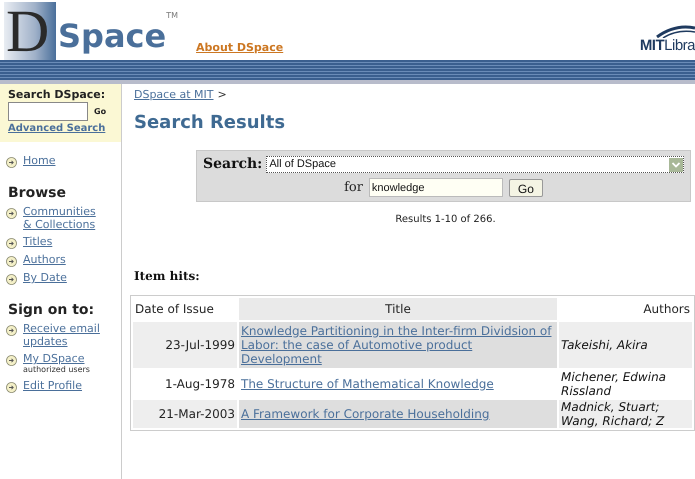 This screenshot has width=695, height=479. What do you see at coordinates (445, 219) in the screenshot?
I see `results-count: Results 1-10 of 266.` at bounding box center [445, 219].